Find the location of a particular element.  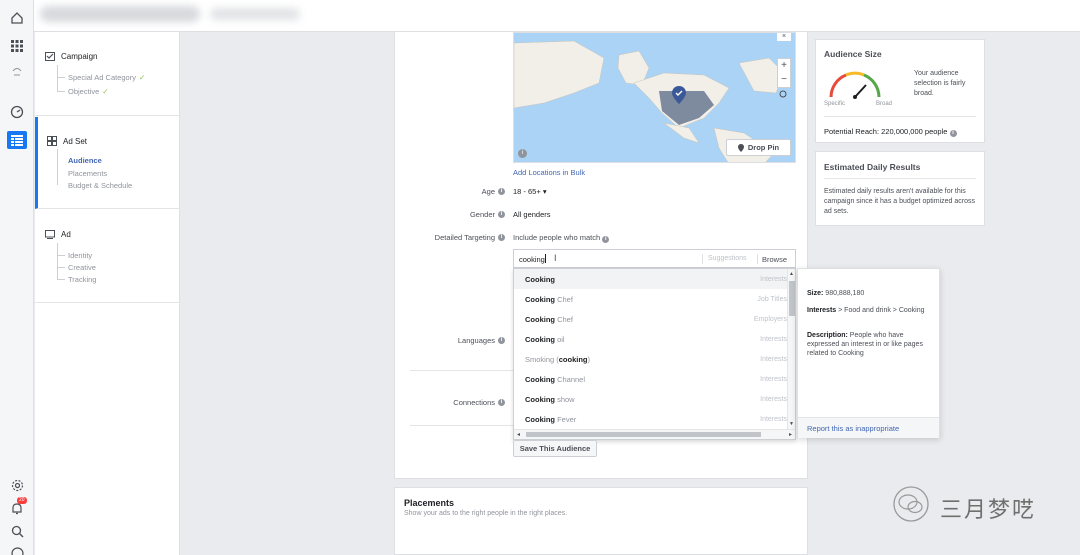

languages-label: Languages i is located at coordinates (481, 340).